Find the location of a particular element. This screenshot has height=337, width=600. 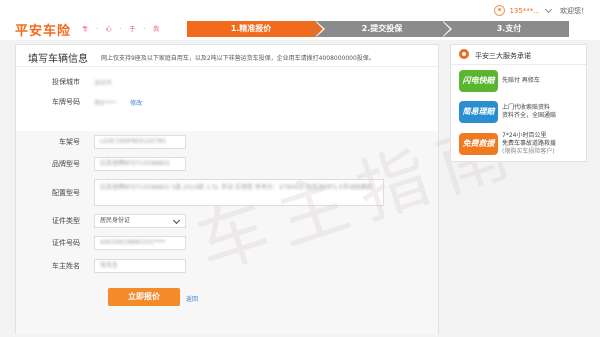

service-title: 平安三大服务承诺 is located at coordinates (503, 56).